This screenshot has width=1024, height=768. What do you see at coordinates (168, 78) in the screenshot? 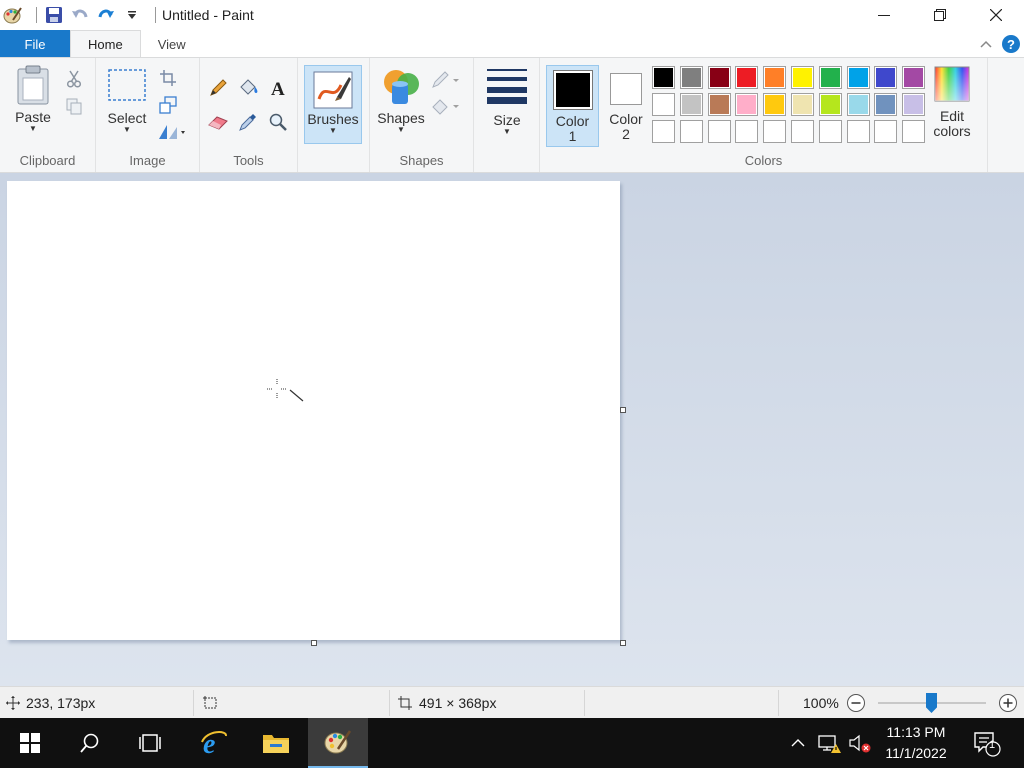
I see `crop-icon` at bounding box center [168, 78].